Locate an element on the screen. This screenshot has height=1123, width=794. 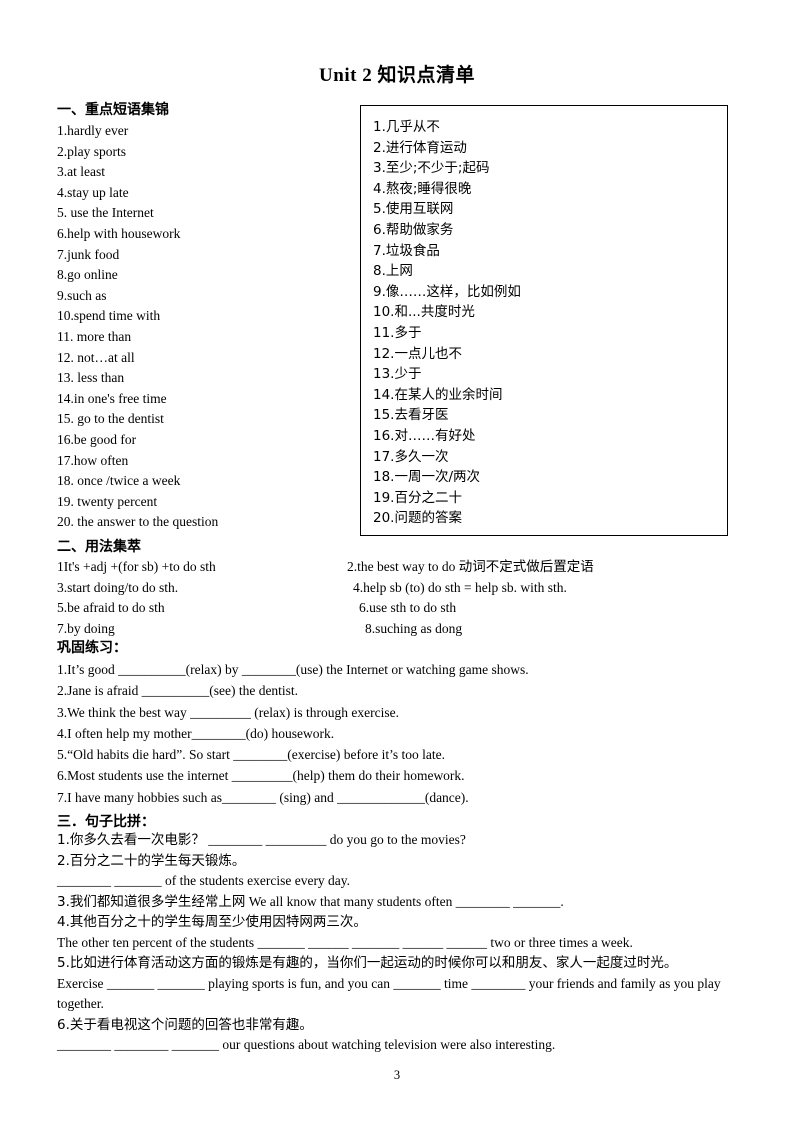
phrase-item: 17.how often is located at coordinates (93, 460).